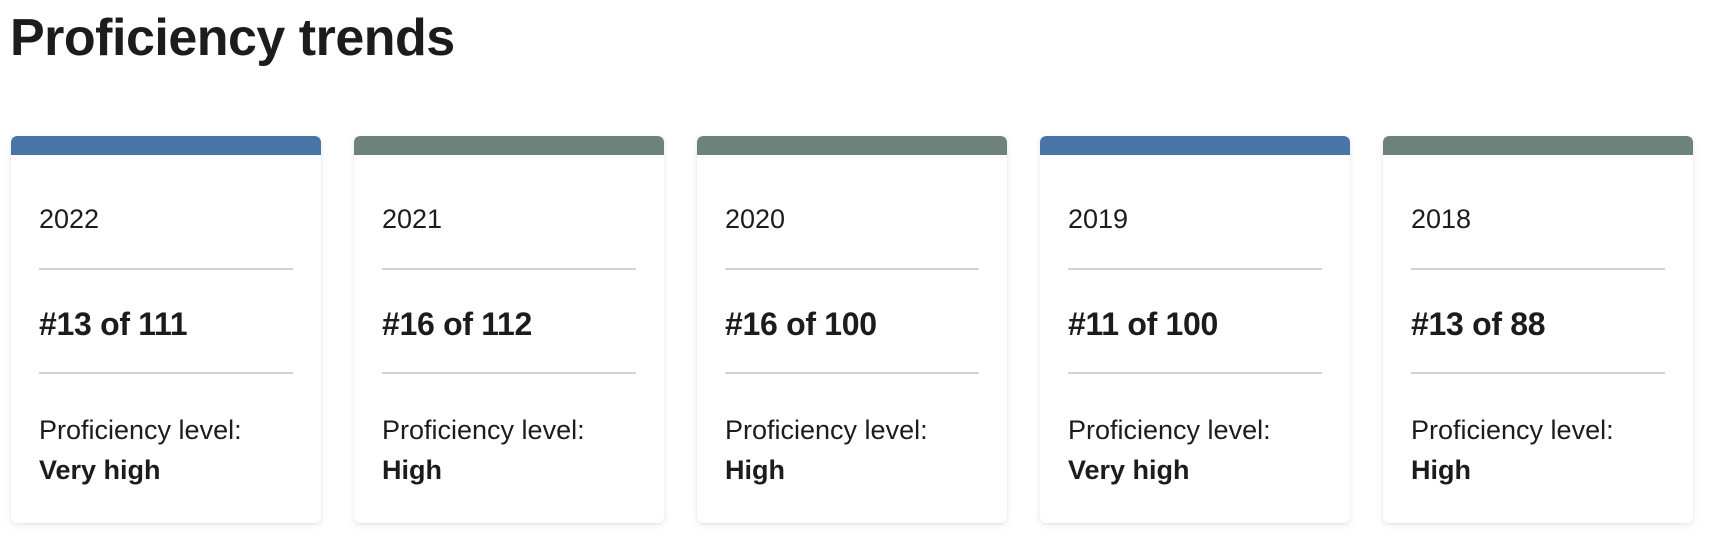 Image resolution: width=1710 pixels, height=550 pixels. I want to click on card-rank: #16 of 112, so click(457, 324).